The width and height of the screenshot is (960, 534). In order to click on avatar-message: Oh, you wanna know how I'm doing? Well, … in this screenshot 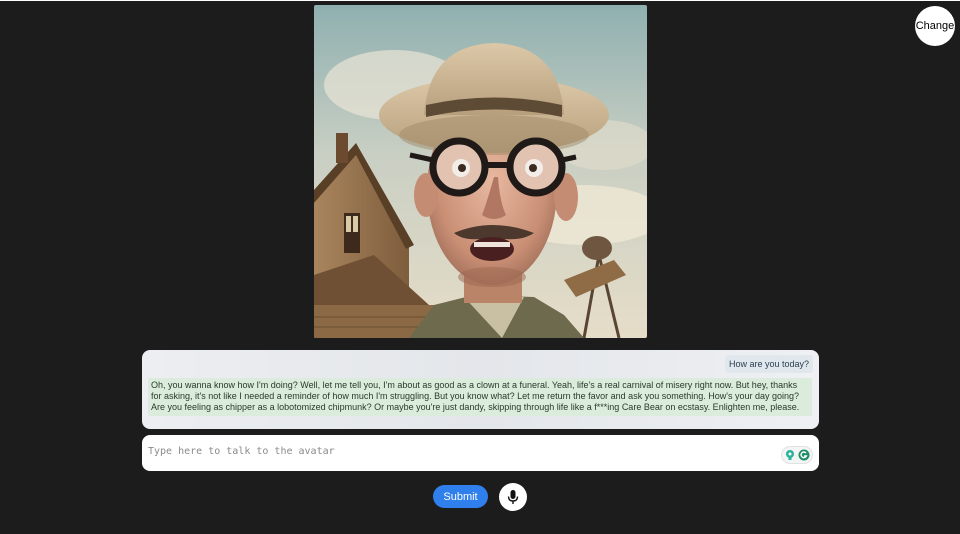, I will do `click(480, 397)`.